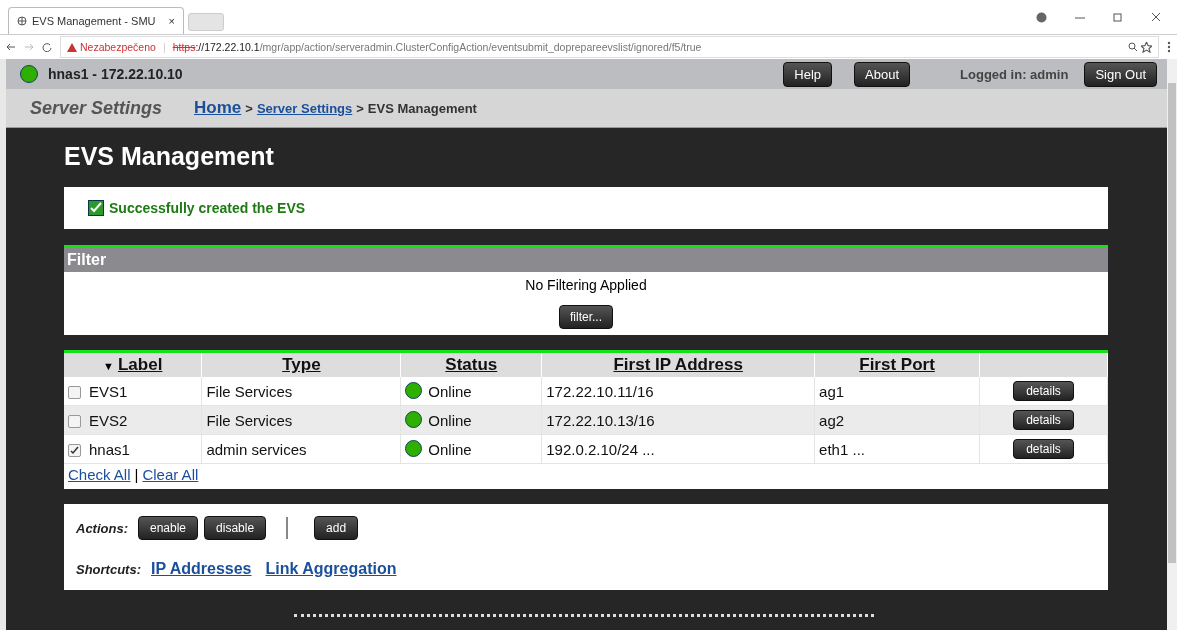 This screenshot has width=1177, height=630. Describe the element at coordinates (22, 21) in the screenshot. I see `globe-icon` at that location.